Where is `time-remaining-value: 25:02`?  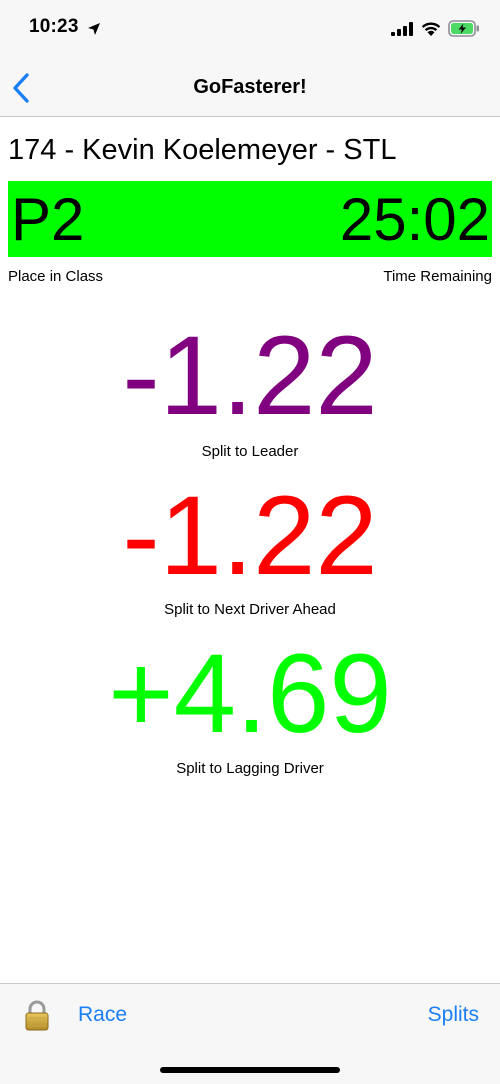
time-remaining-value: 25:02 is located at coordinates (414, 219).